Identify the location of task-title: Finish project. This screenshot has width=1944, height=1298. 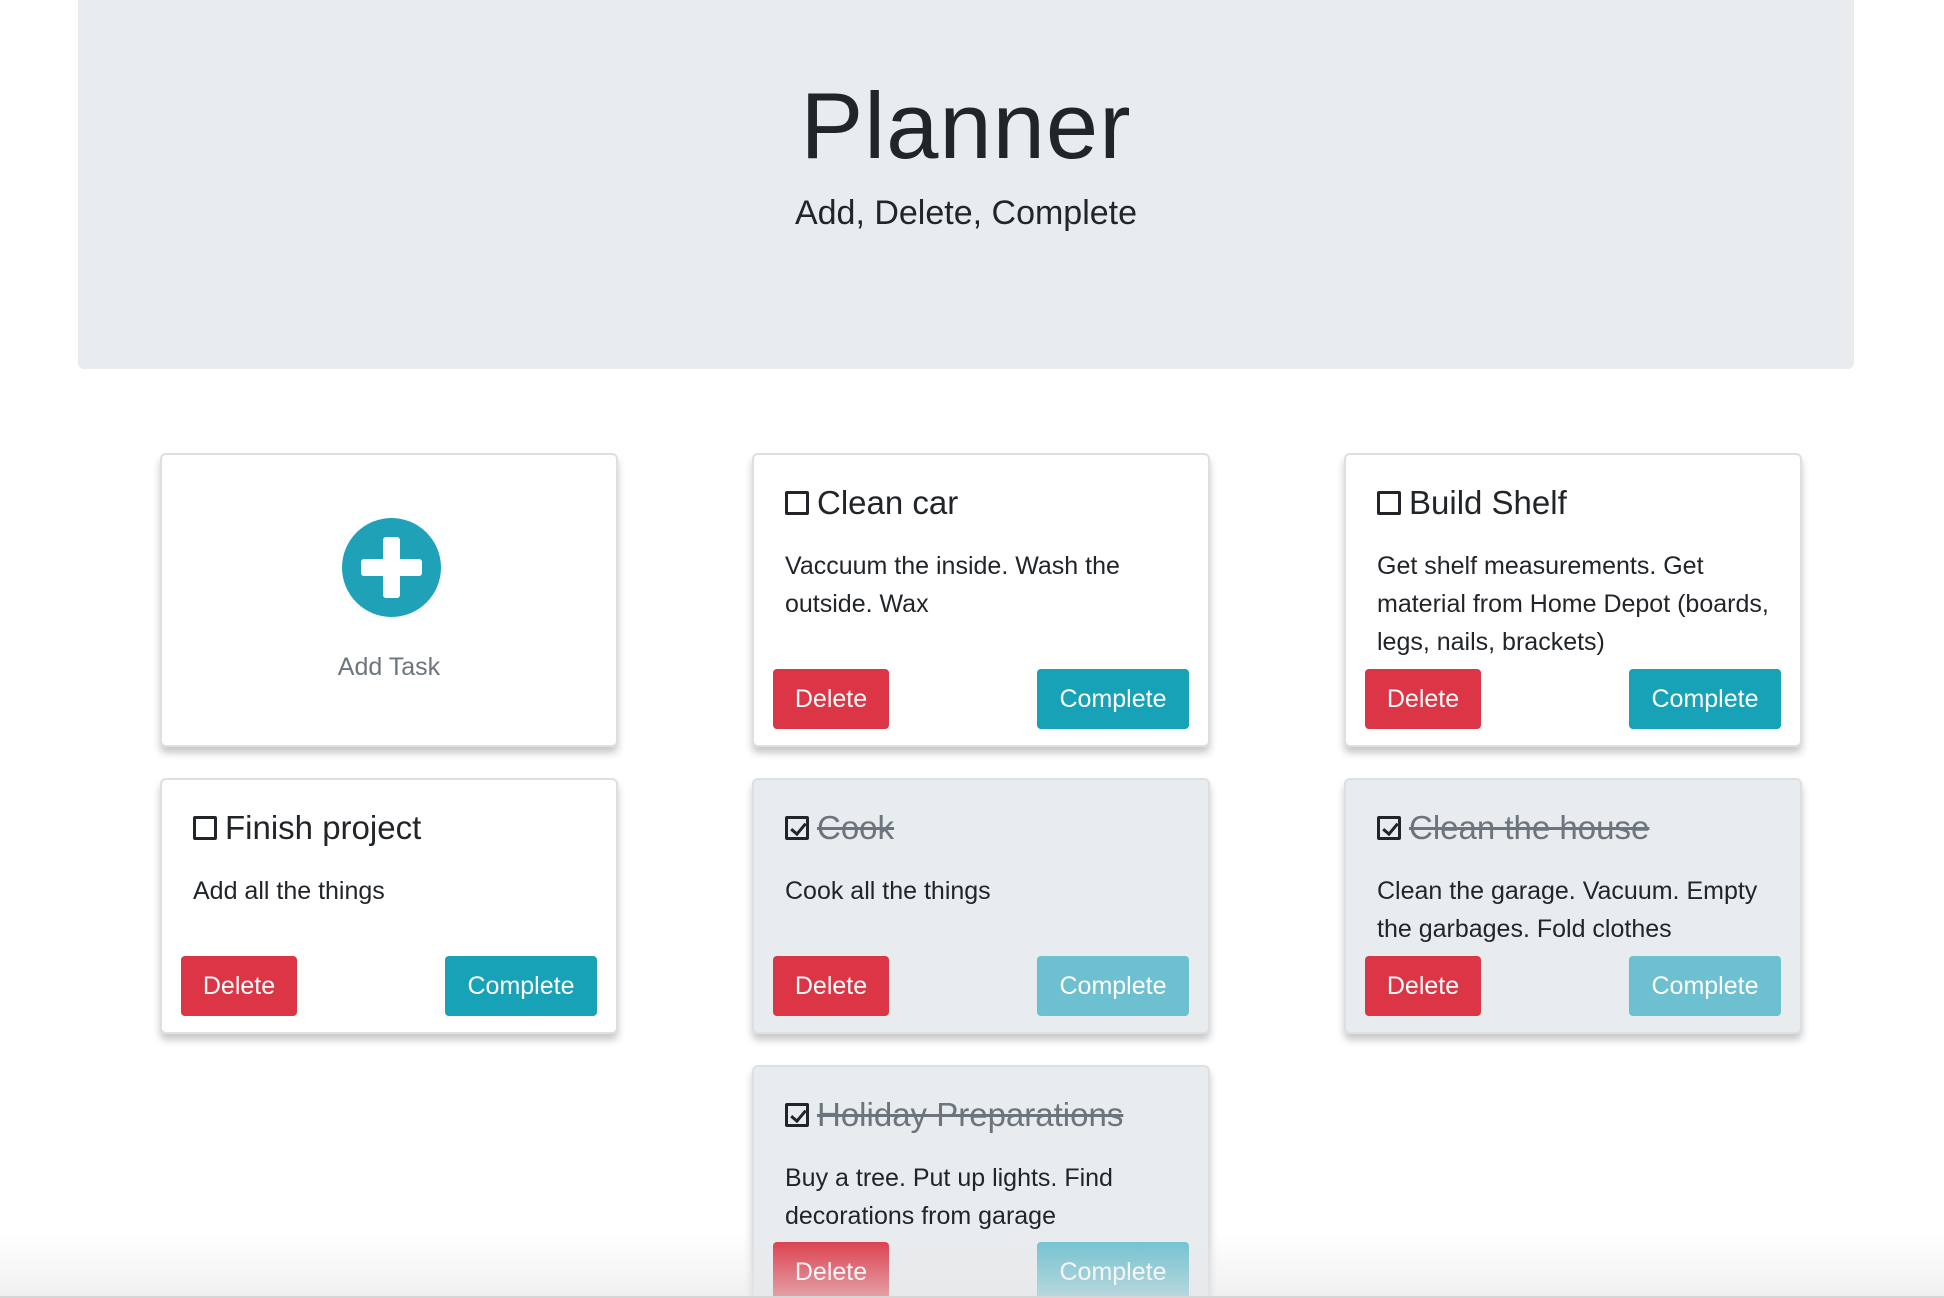
(307, 828).